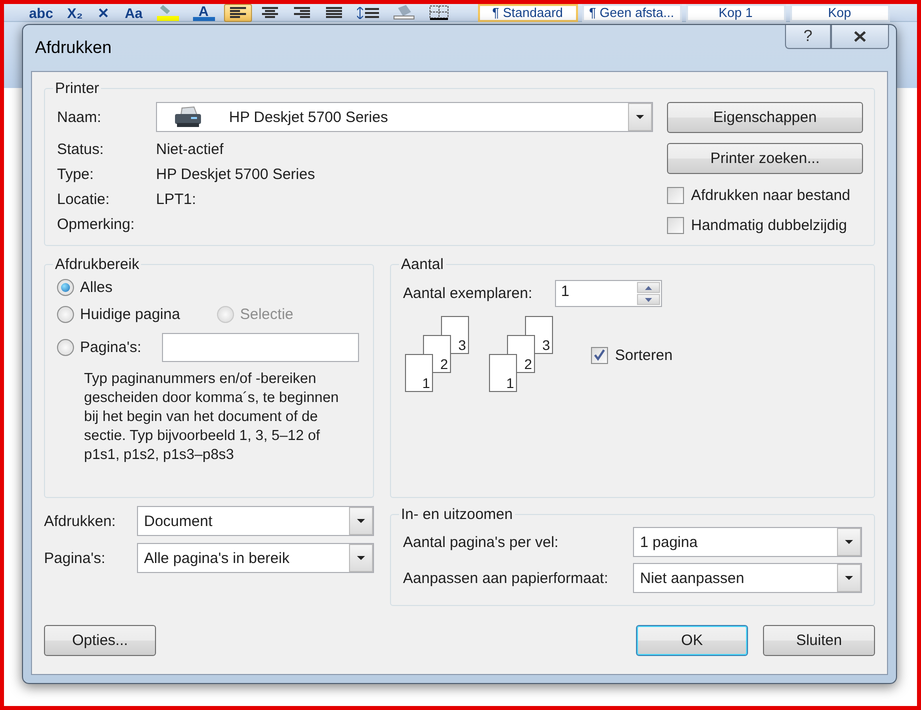 The width and height of the screenshot is (921, 710). What do you see at coordinates (167, 12) in the screenshot?
I see `highlighter-icon` at bounding box center [167, 12].